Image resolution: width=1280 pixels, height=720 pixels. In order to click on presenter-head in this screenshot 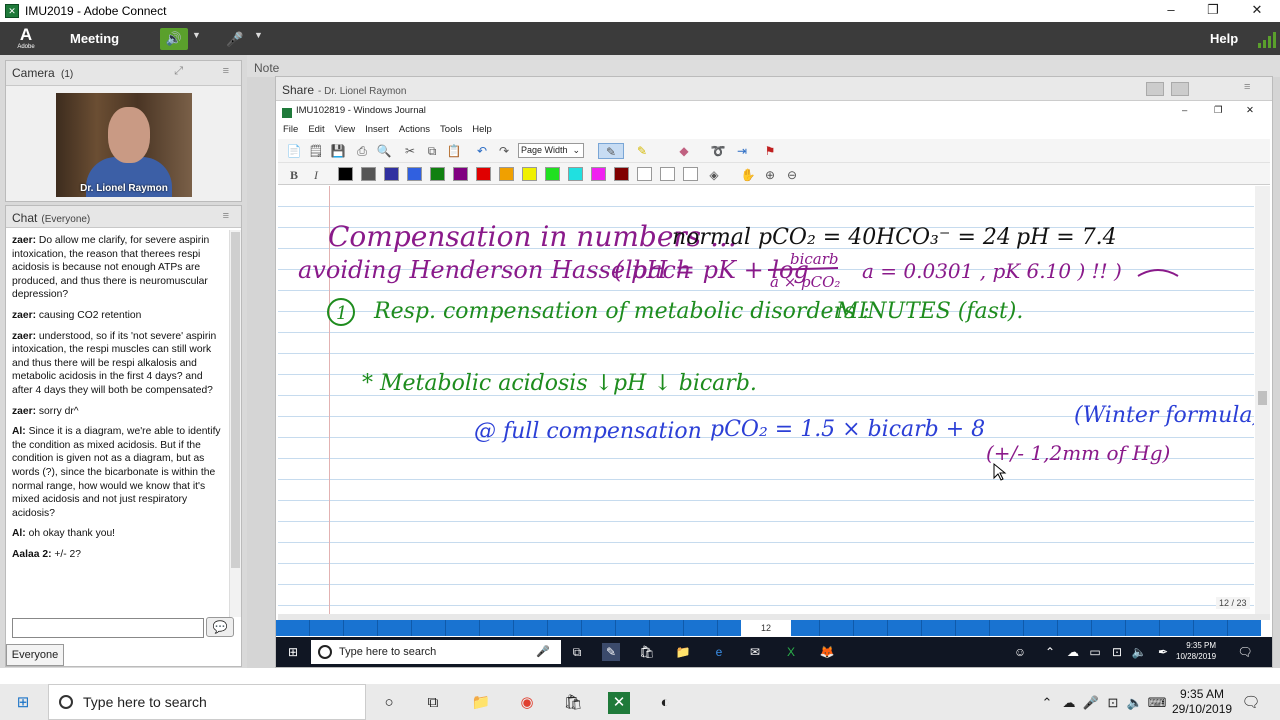, I will do `click(129, 135)`.